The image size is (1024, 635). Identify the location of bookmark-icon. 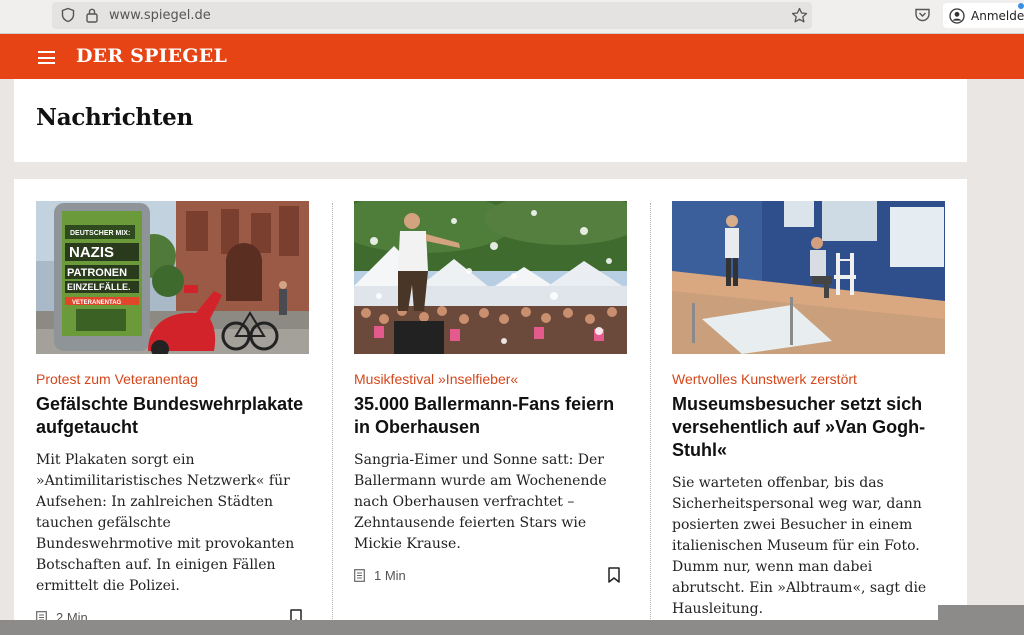
(614, 575).